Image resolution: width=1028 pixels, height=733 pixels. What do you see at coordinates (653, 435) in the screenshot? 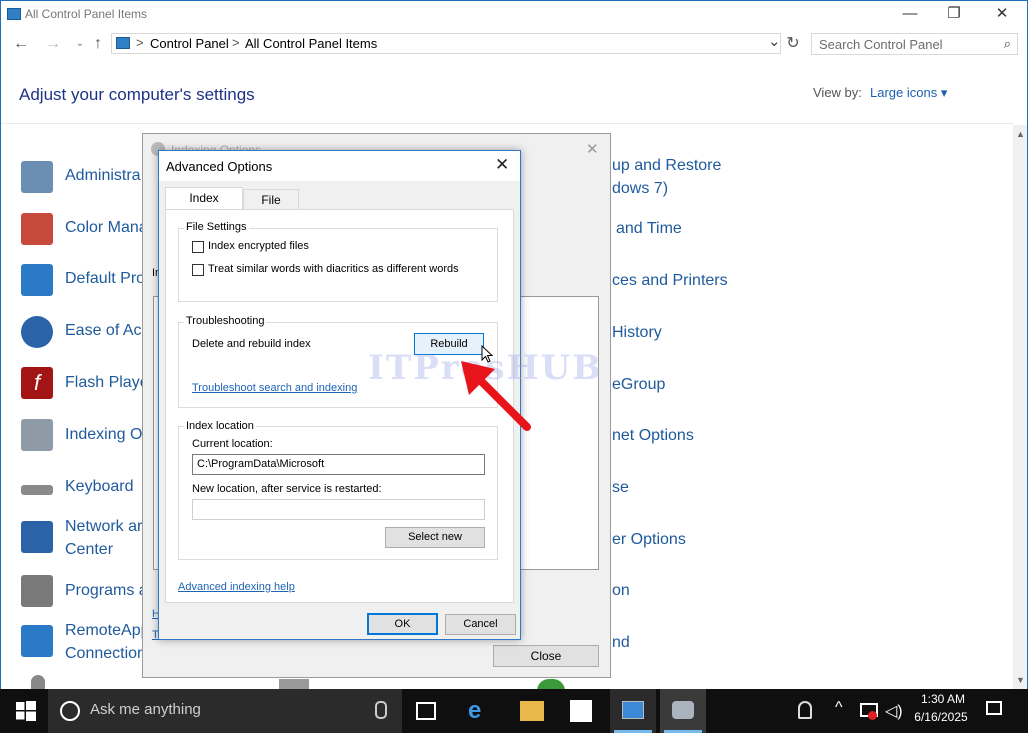
I see `item-internet-options: net Options` at bounding box center [653, 435].